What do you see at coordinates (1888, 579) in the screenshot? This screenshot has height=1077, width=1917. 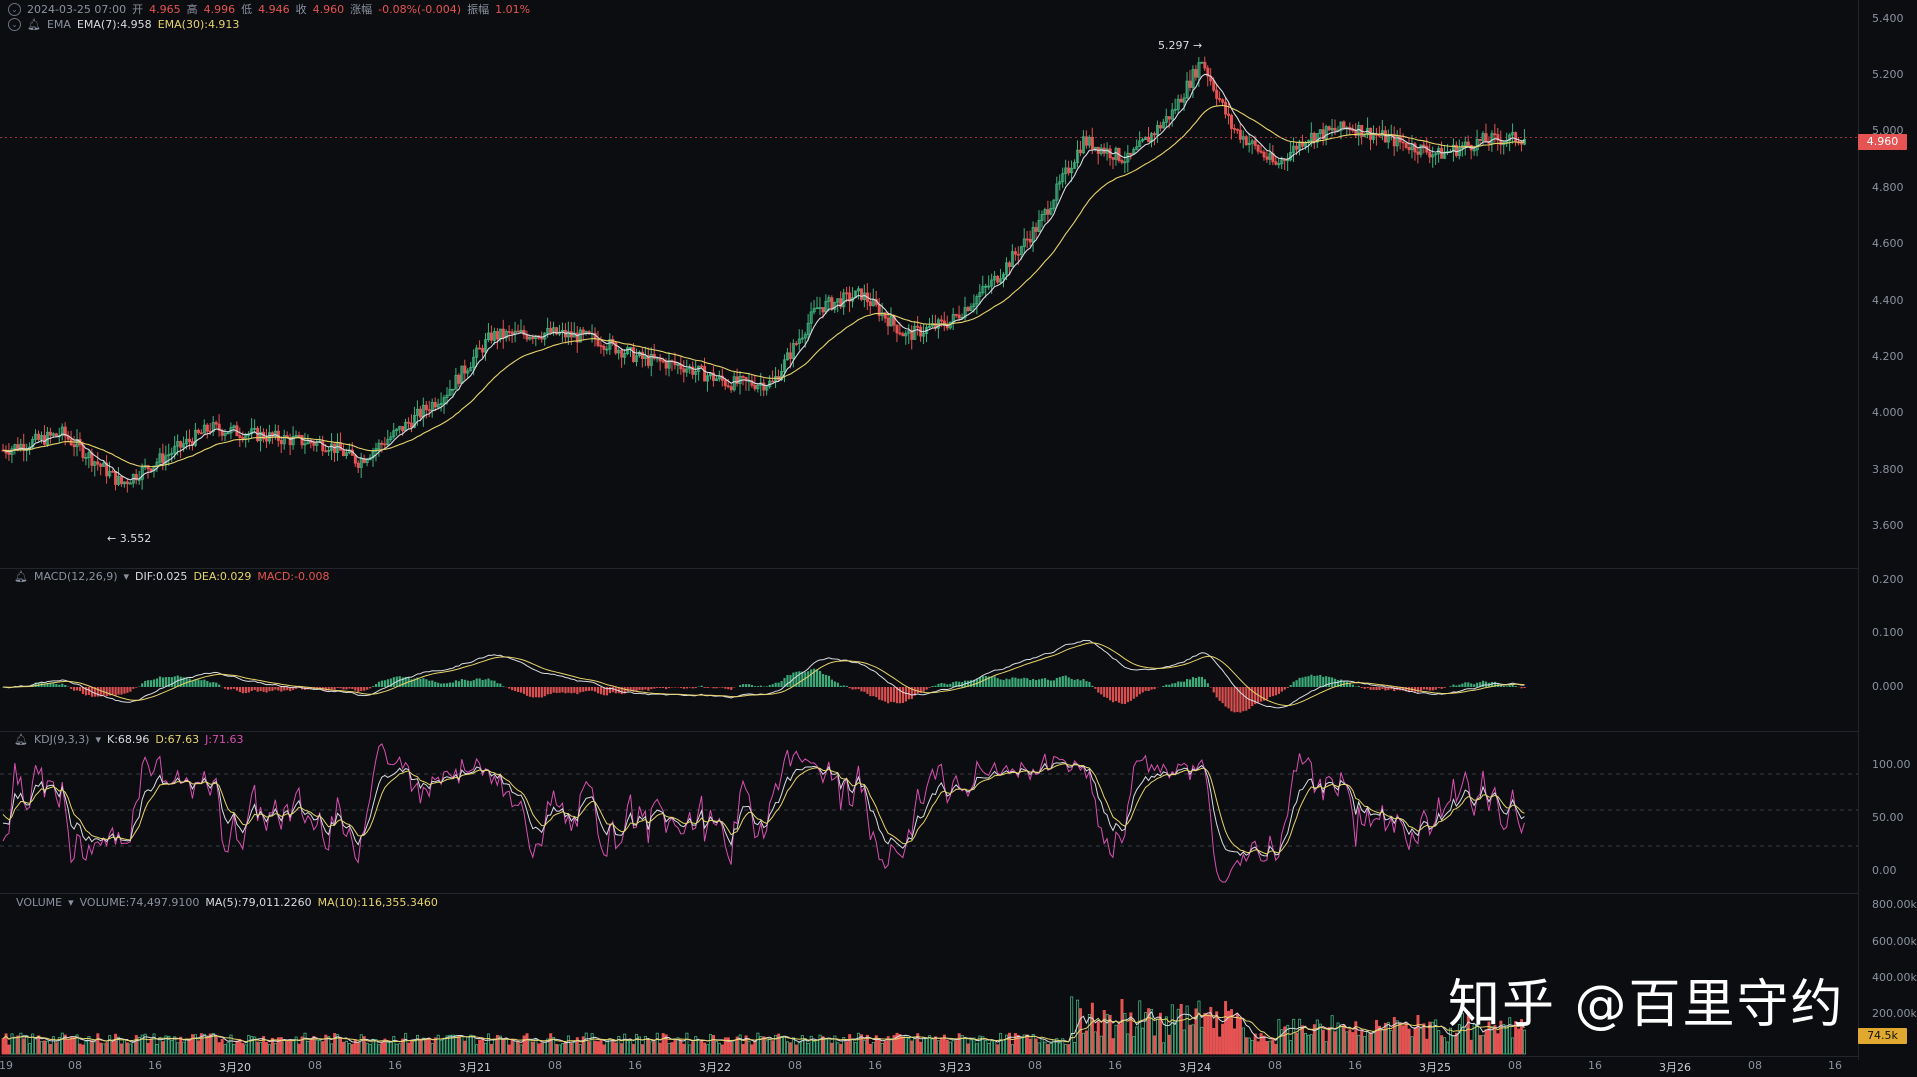 I see `macd-tick: 0.200` at bounding box center [1888, 579].